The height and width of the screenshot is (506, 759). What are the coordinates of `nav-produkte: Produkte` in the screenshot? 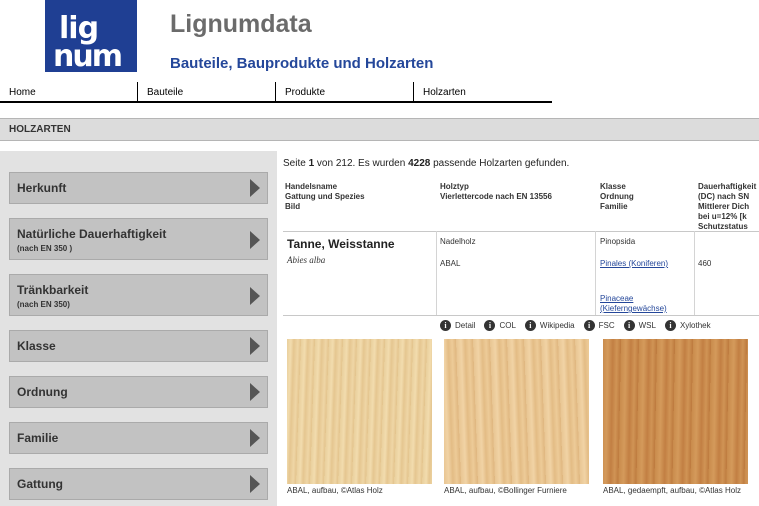 It's located at (345, 91).